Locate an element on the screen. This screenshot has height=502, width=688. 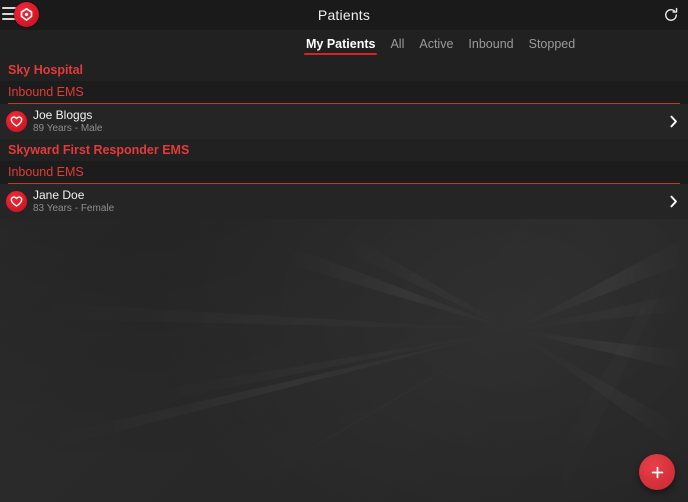
patient-info: Jane Doe 83 Years - Female is located at coordinates (73, 201).